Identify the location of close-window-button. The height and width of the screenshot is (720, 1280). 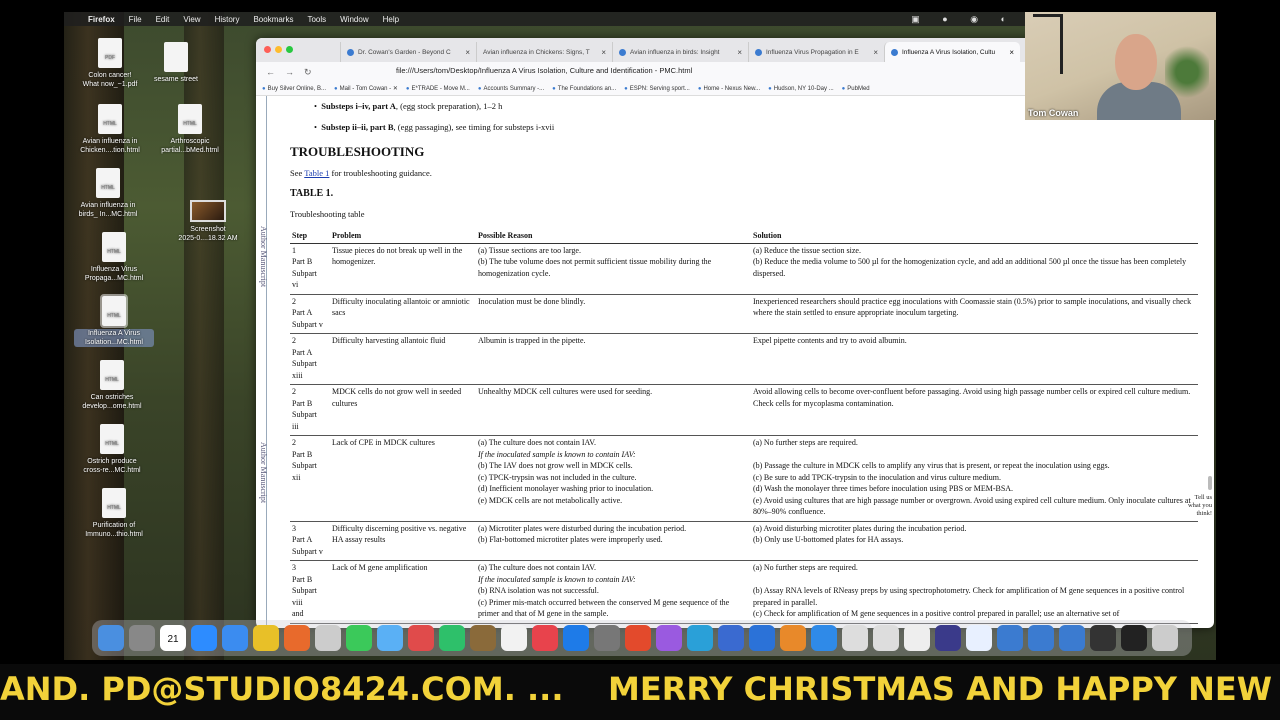
(267, 49).